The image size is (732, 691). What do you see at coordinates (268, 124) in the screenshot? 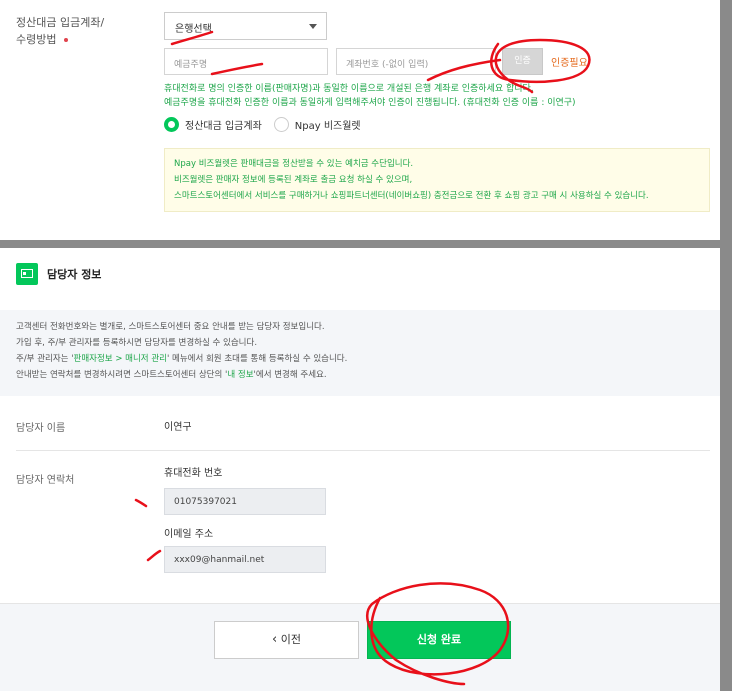
I see `payout-method-radio-group: 정산대금 입금계좌 Npay 비즈월렛` at bounding box center [268, 124].